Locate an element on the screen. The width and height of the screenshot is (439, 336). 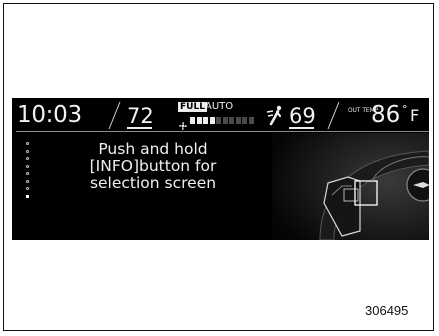
status-bar-divider is located at coordinates (222, 131).